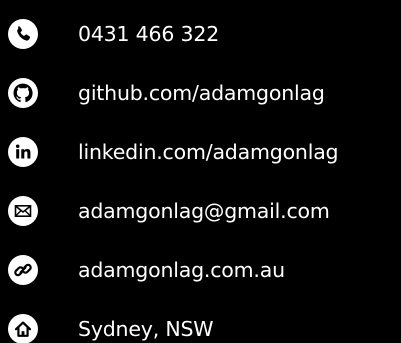  I want to click on github-icon, so click(23, 93).